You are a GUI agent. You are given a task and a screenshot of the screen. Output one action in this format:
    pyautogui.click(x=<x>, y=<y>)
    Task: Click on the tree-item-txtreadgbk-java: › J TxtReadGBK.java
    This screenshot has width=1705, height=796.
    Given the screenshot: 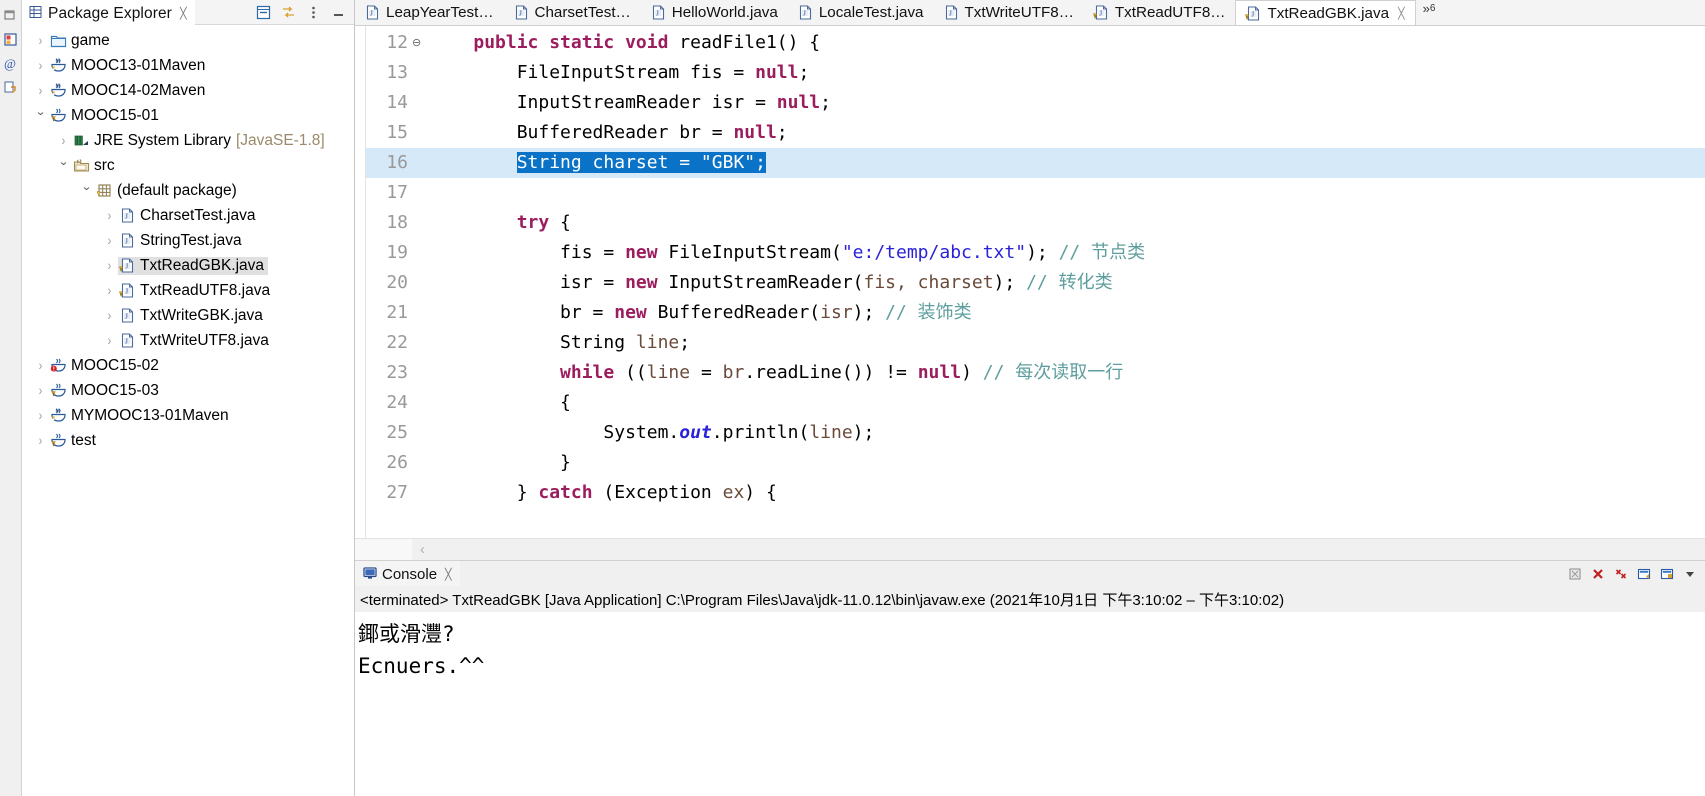 What is the action you would take?
    pyautogui.click(x=188, y=265)
    